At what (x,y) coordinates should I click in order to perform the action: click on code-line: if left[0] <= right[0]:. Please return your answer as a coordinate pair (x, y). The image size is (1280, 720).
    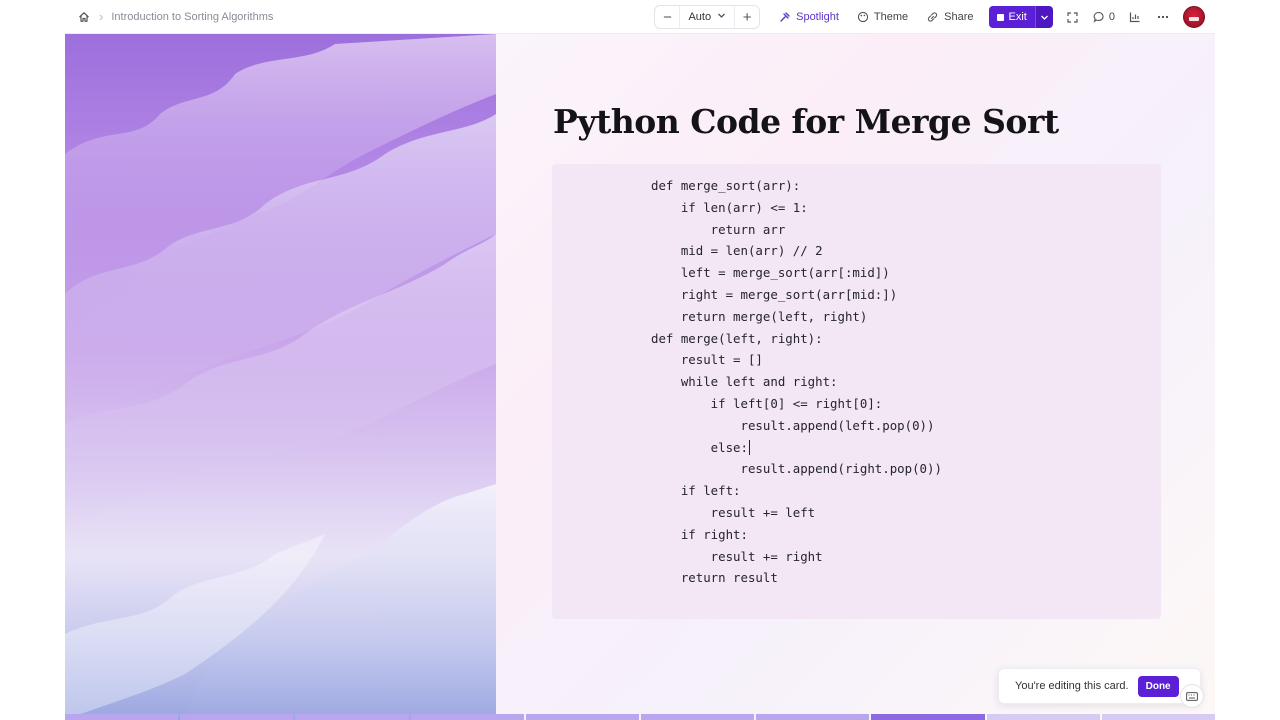
    Looking at the image, I should click on (796, 404).